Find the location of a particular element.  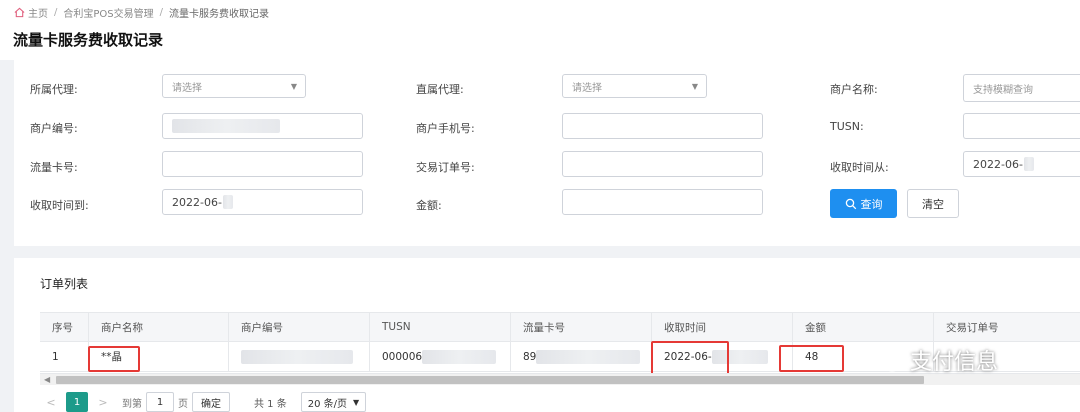

clear-button: 清空 is located at coordinates (933, 203).